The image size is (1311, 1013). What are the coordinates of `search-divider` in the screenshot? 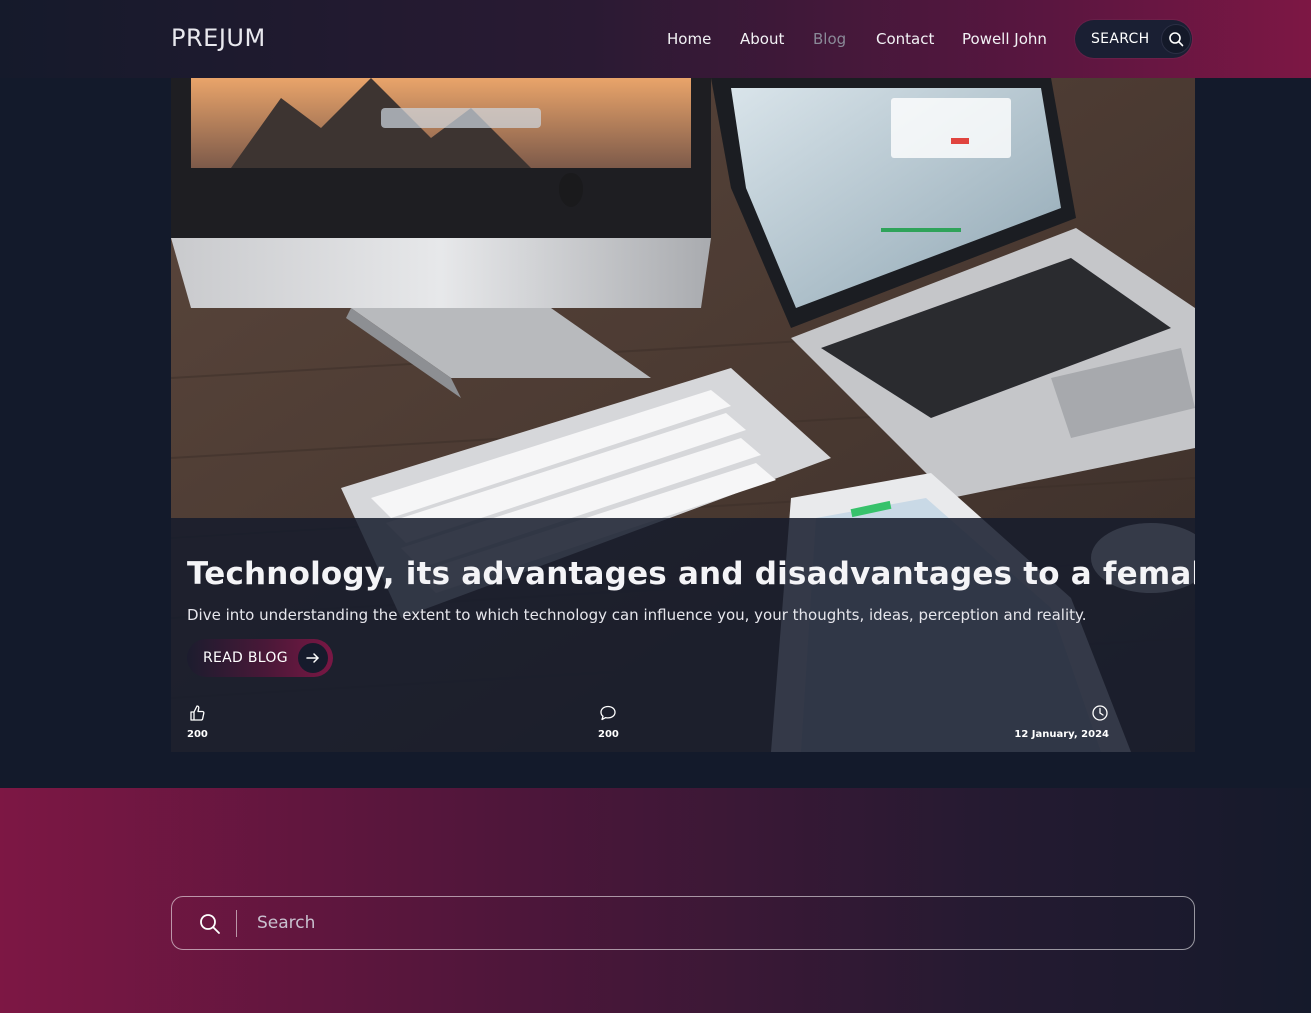 It's located at (236, 923).